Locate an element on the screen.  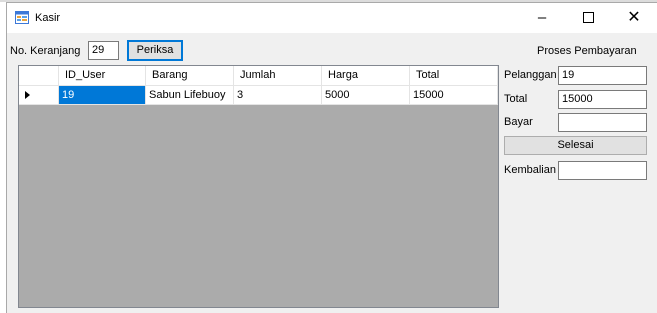
check-button: Periksa is located at coordinates (155, 50).